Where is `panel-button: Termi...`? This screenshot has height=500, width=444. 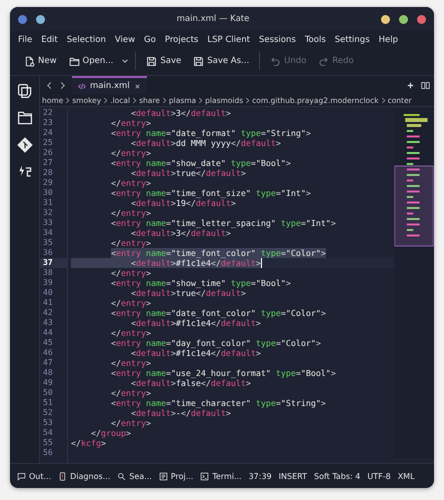
panel-button: Termi... is located at coordinates (221, 476).